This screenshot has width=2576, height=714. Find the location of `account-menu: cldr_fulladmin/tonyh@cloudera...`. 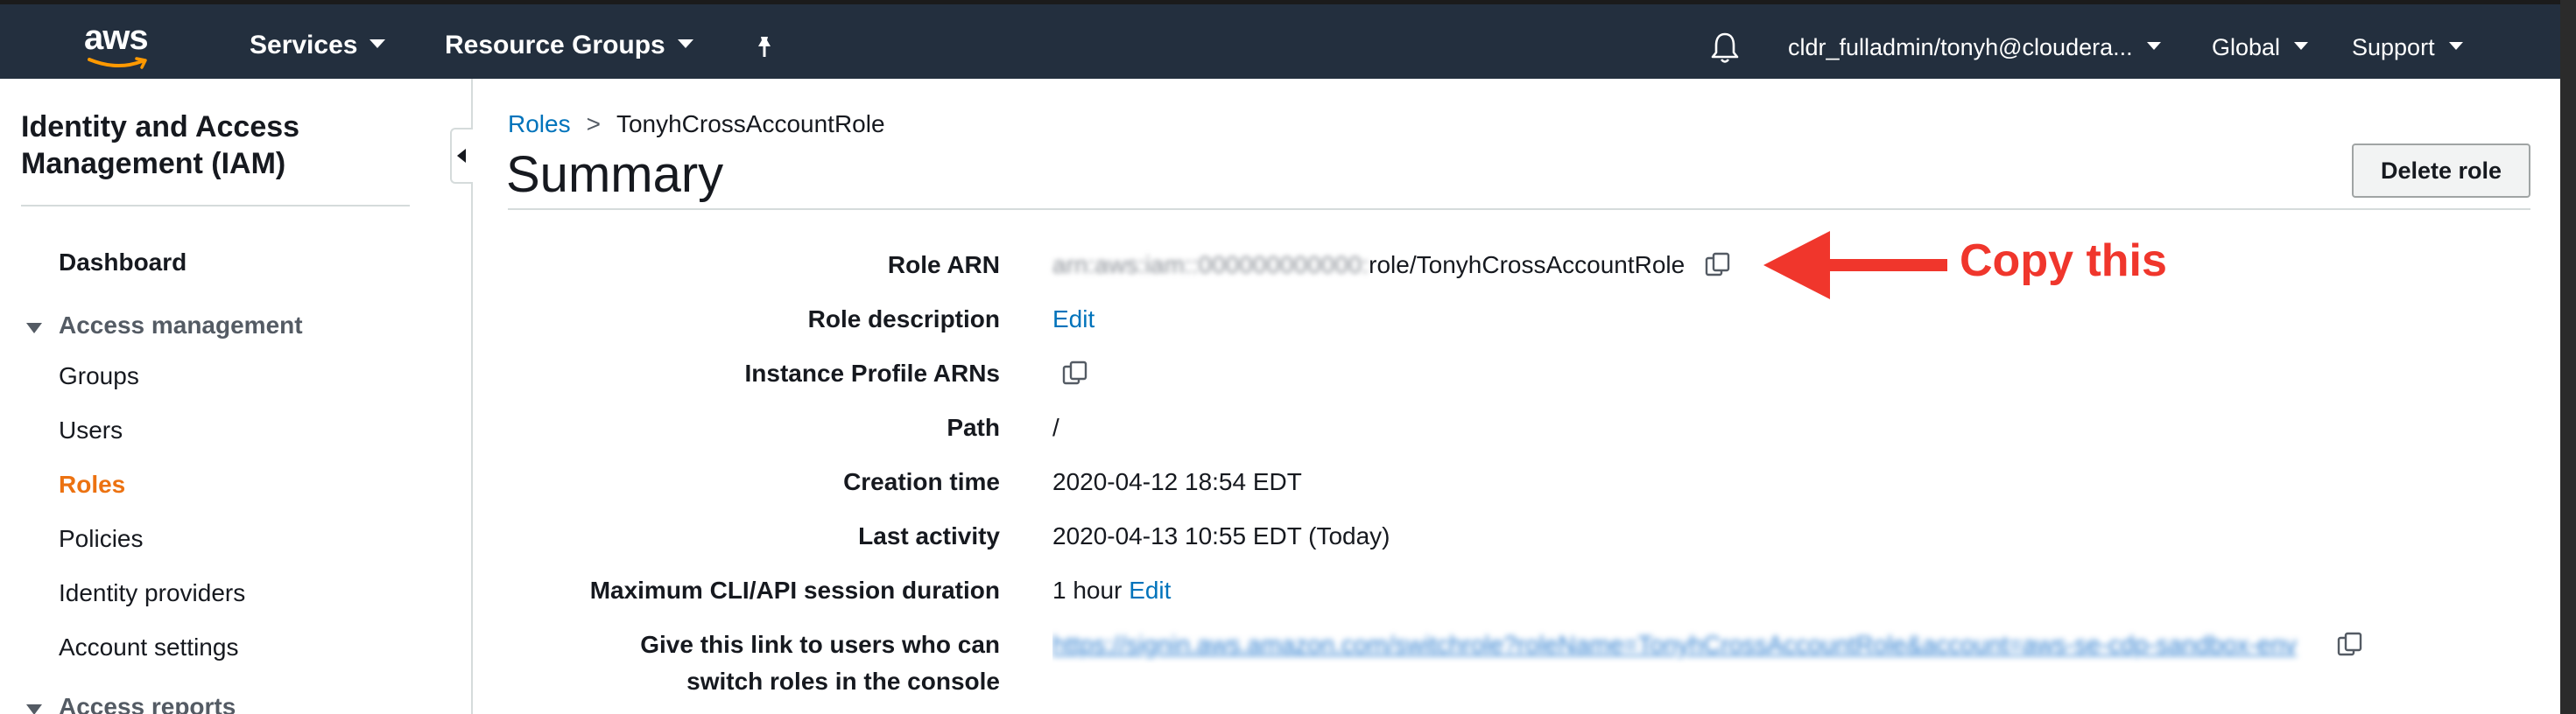

account-menu: cldr_fulladmin/tonyh@cloudera... is located at coordinates (1974, 47).